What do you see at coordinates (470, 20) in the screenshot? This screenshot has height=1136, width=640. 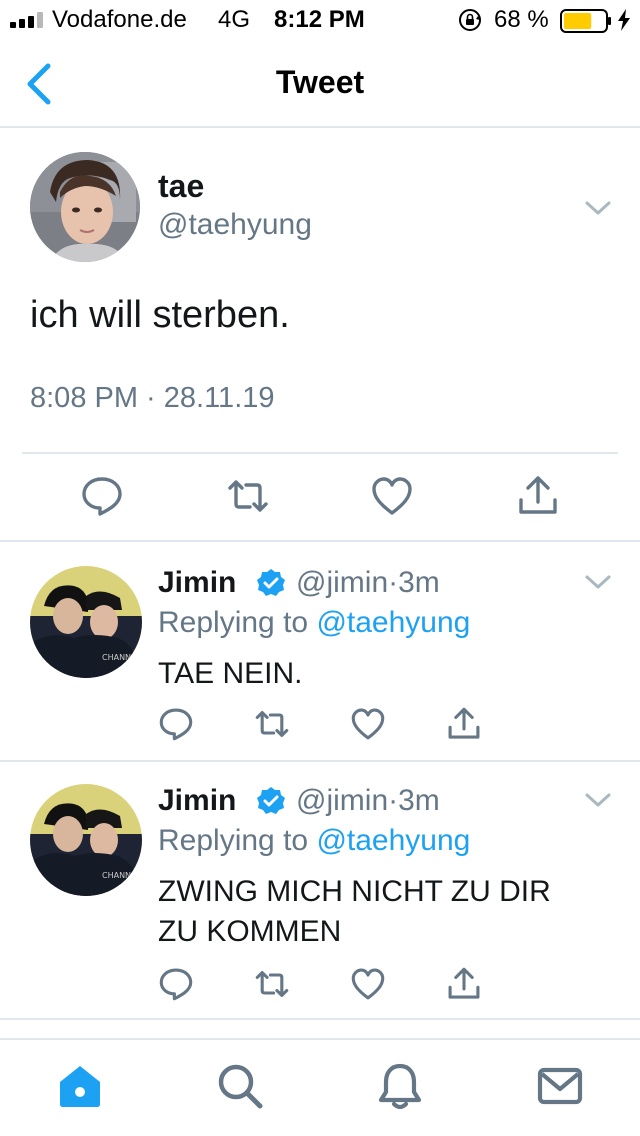 I see `rotation-lock-icon` at bounding box center [470, 20].